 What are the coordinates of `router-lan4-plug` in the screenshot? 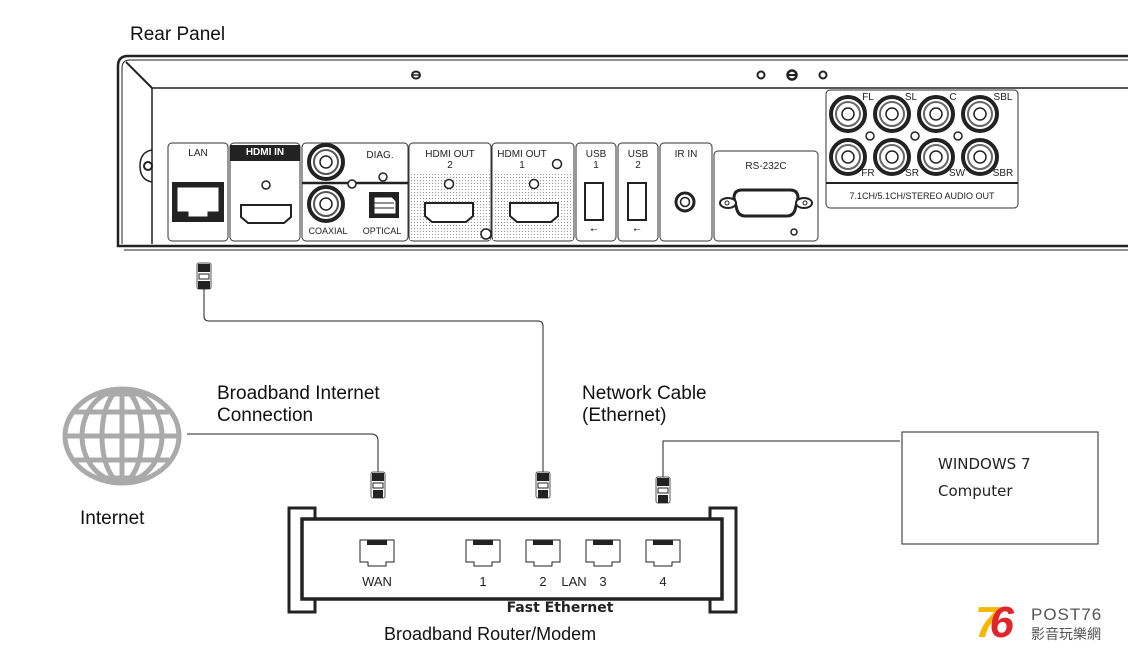 It's located at (663, 490).